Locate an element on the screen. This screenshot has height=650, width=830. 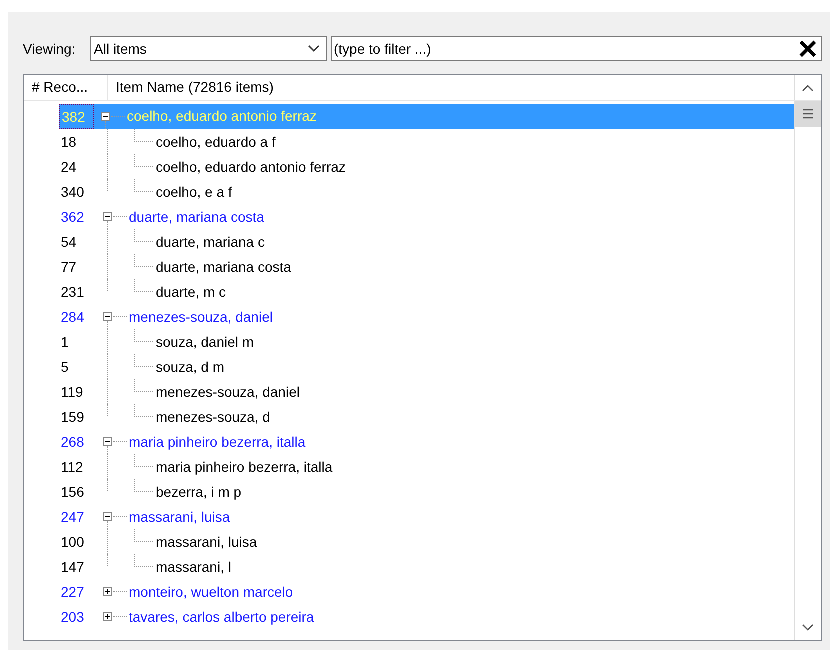
record-count: 362 is located at coordinates (73, 216).